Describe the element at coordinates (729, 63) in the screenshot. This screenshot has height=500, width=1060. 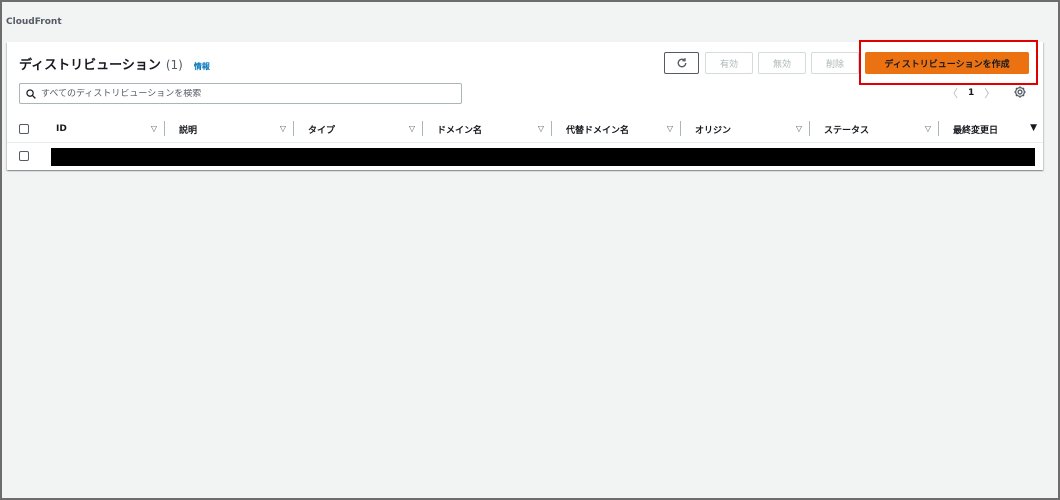
I see `enable-button: 有効` at that location.